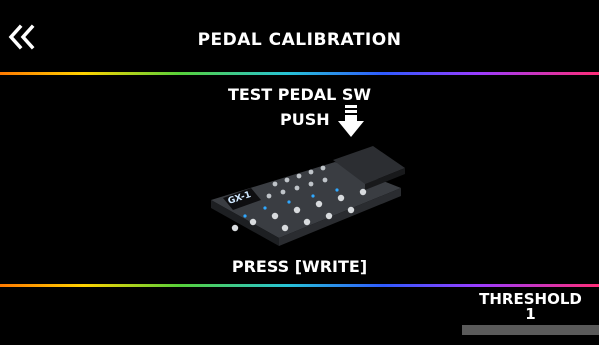 This screenshot has height=345, width=599. Describe the element at coordinates (299, 266) in the screenshot. I see `press-write-instruction: PRESS [WRITE]` at that location.